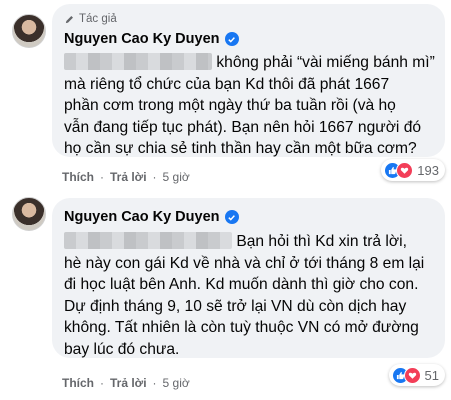  I want to click on pen-icon, so click(69, 19).